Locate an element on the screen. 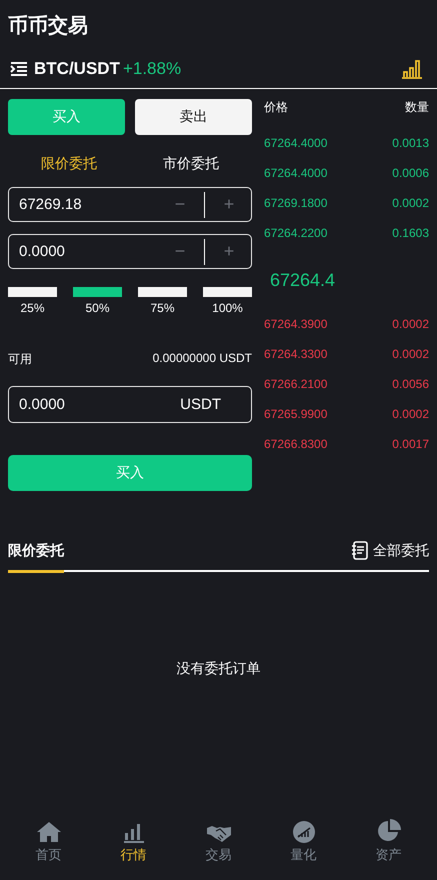  bid-amount: 0.1603 is located at coordinates (410, 233).